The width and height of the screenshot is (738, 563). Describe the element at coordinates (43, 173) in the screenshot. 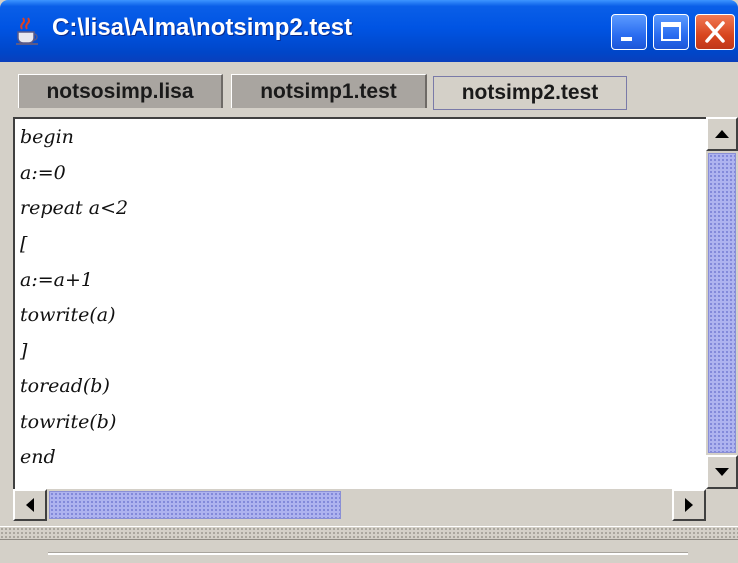

I see `code-line: a:=0` at that location.